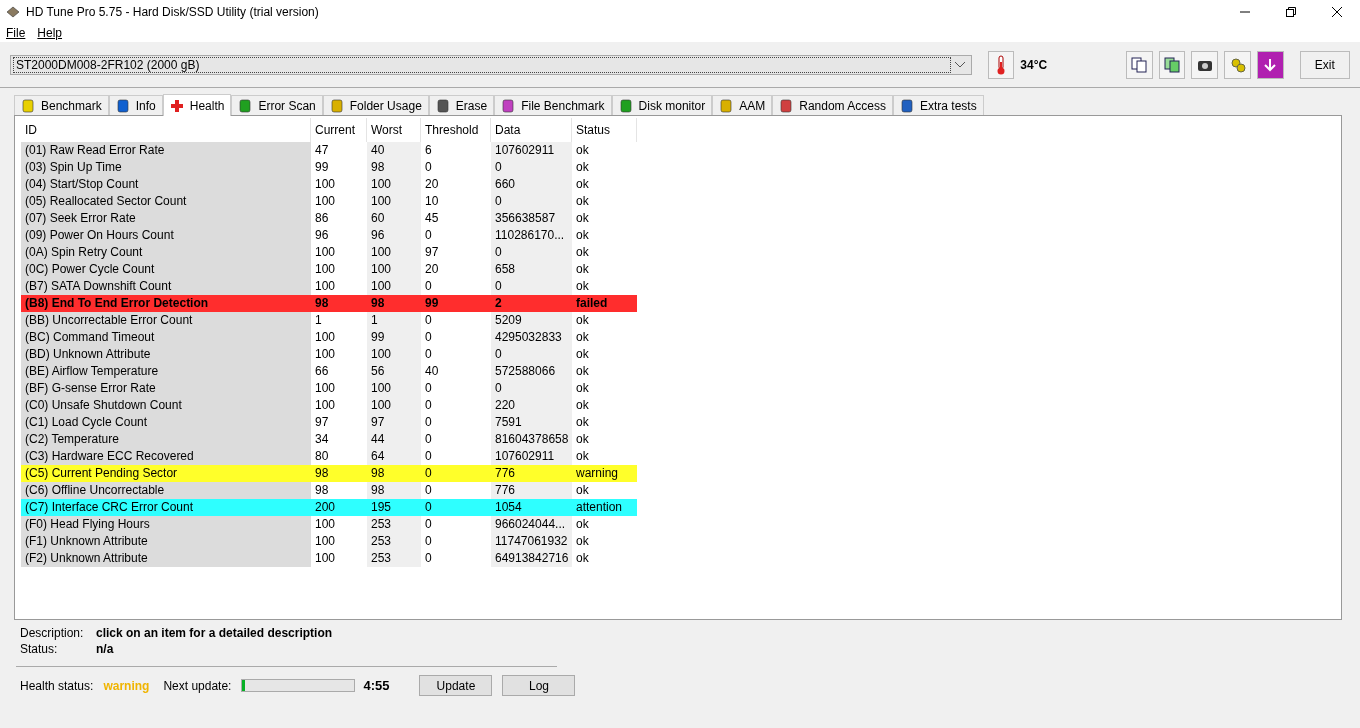 The width and height of the screenshot is (1360, 728). What do you see at coordinates (604, 303) in the screenshot?
I see `table-cell: failed` at bounding box center [604, 303].